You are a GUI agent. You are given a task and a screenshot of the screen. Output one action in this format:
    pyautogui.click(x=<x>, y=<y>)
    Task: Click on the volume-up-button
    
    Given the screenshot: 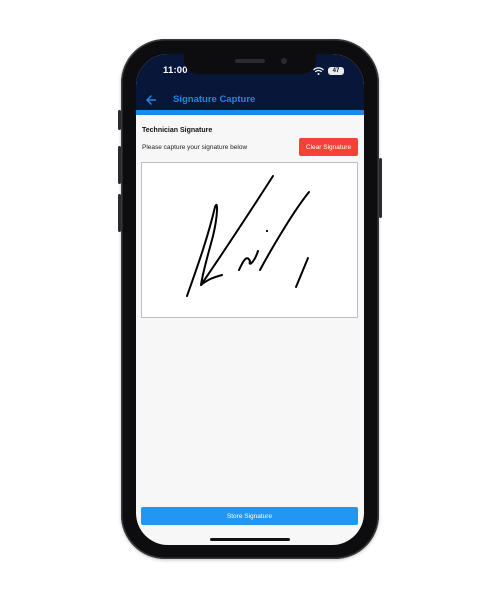 What is the action you would take?
    pyautogui.click(x=119, y=165)
    